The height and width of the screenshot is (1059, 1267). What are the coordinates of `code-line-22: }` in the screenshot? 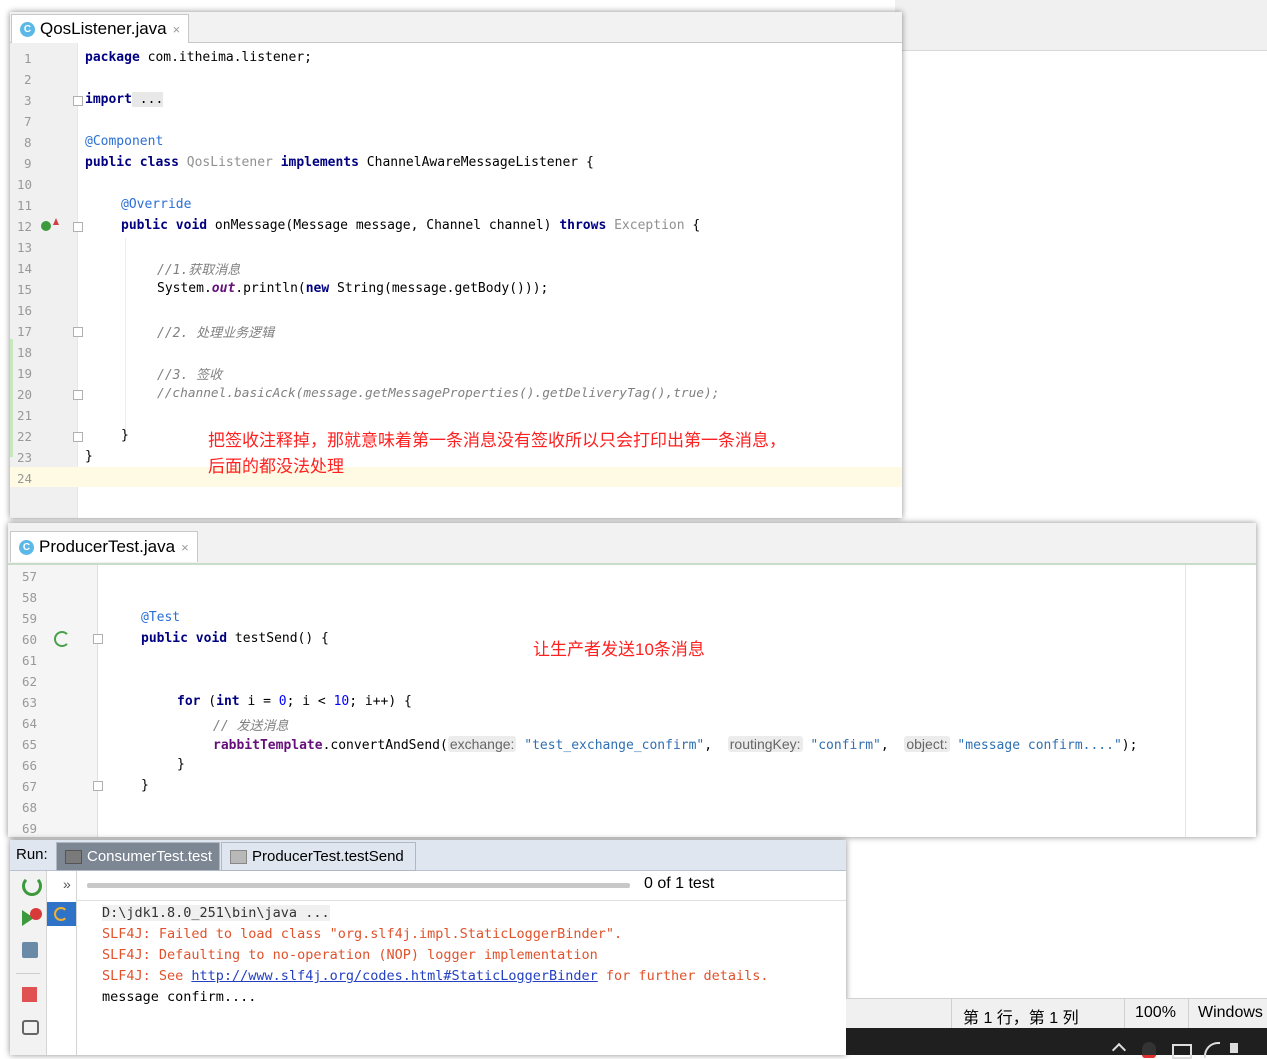 It's located at (125, 435).